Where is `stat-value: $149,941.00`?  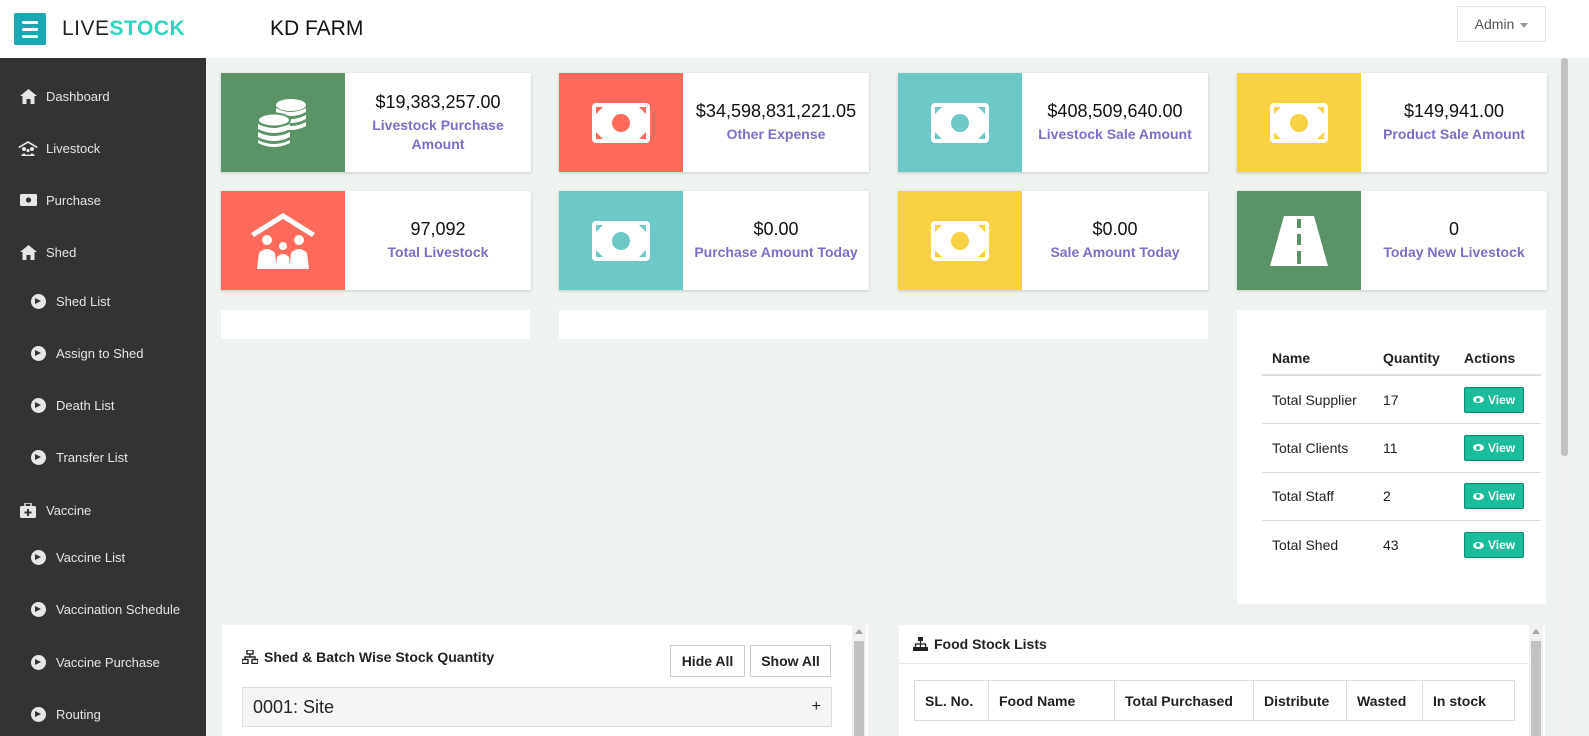
stat-value: $149,941.00 is located at coordinates (1454, 111).